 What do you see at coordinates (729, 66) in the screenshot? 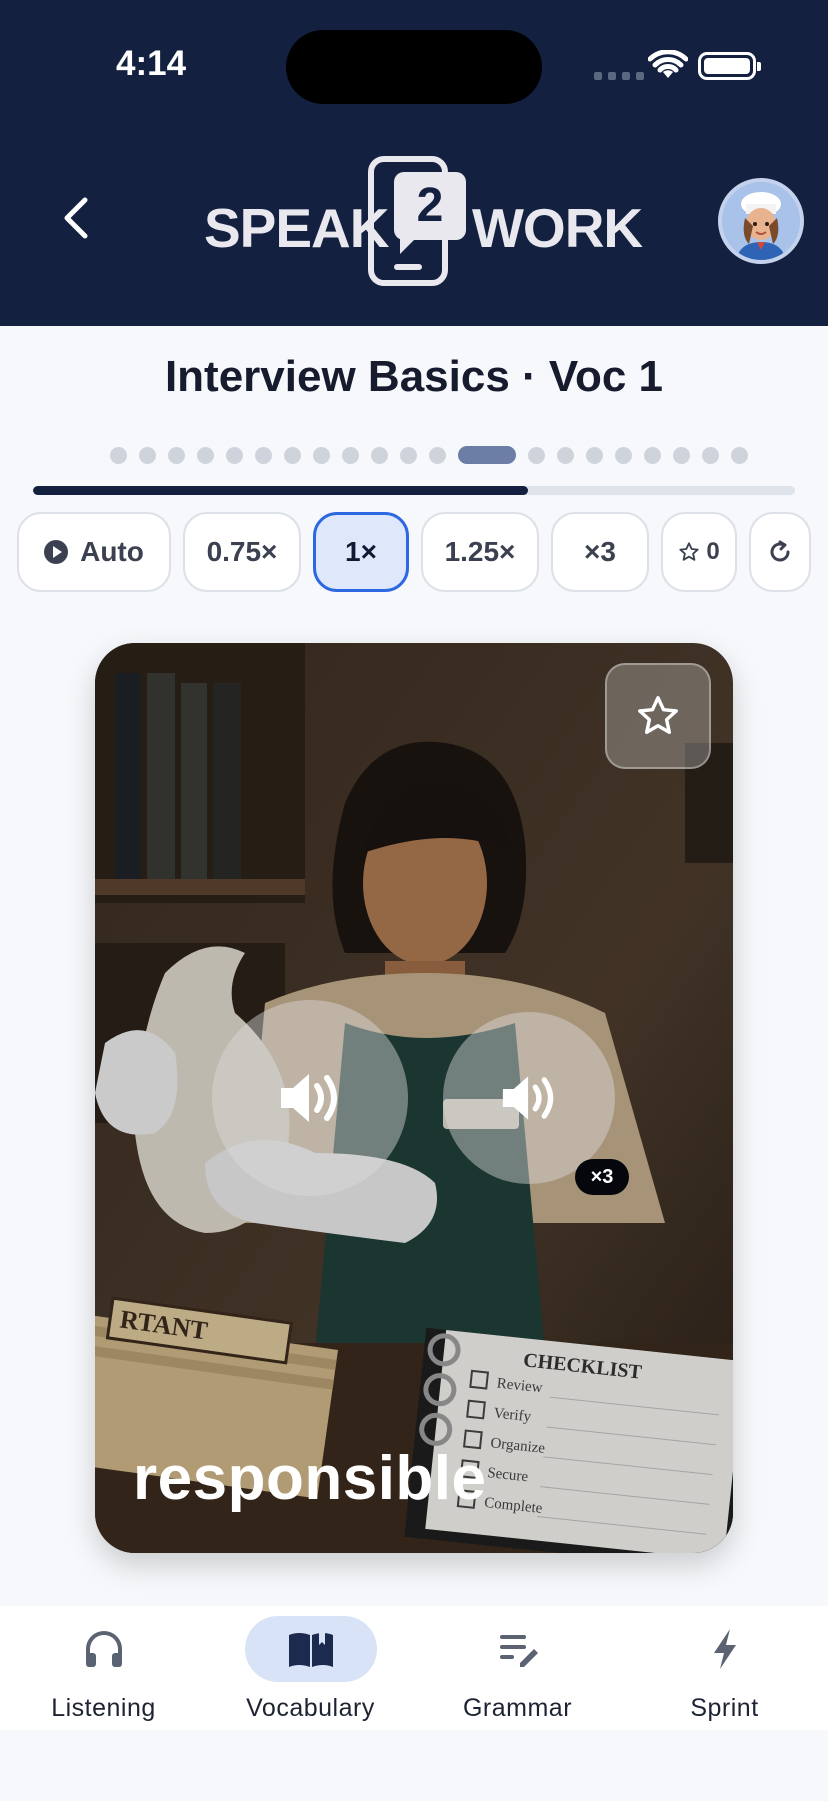
I see `battery-icon` at bounding box center [729, 66].